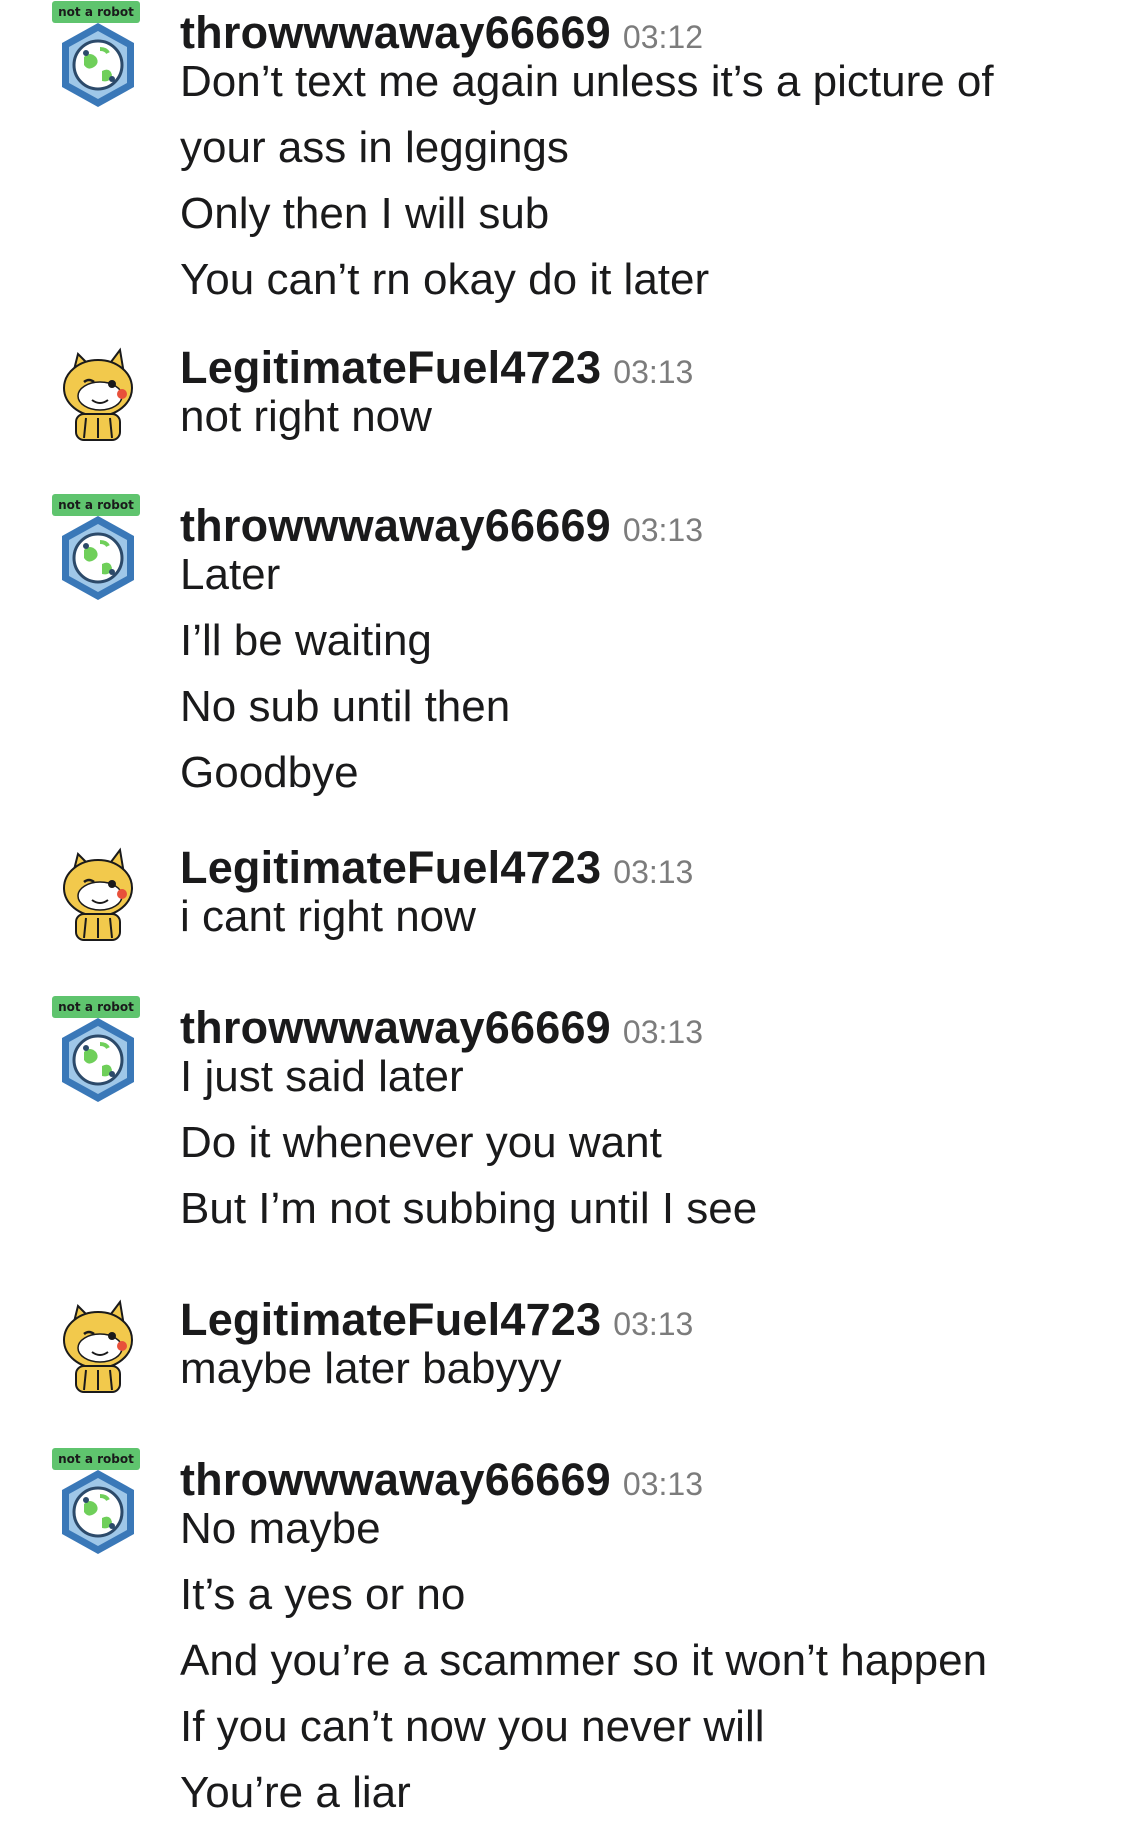  I want to click on message-header: throwwwaway66669 03:12, so click(441, 33).